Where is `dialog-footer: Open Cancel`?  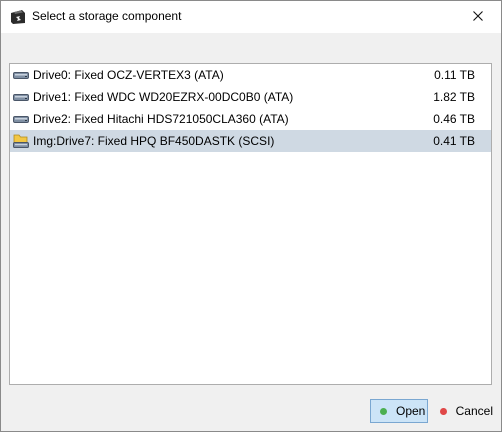
dialog-footer: Open Cancel is located at coordinates (251, 412).